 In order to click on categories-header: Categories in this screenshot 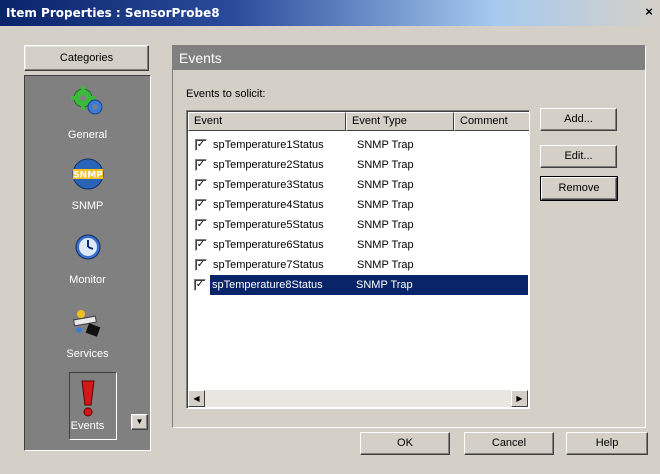, I will do `click(86, 58)`.